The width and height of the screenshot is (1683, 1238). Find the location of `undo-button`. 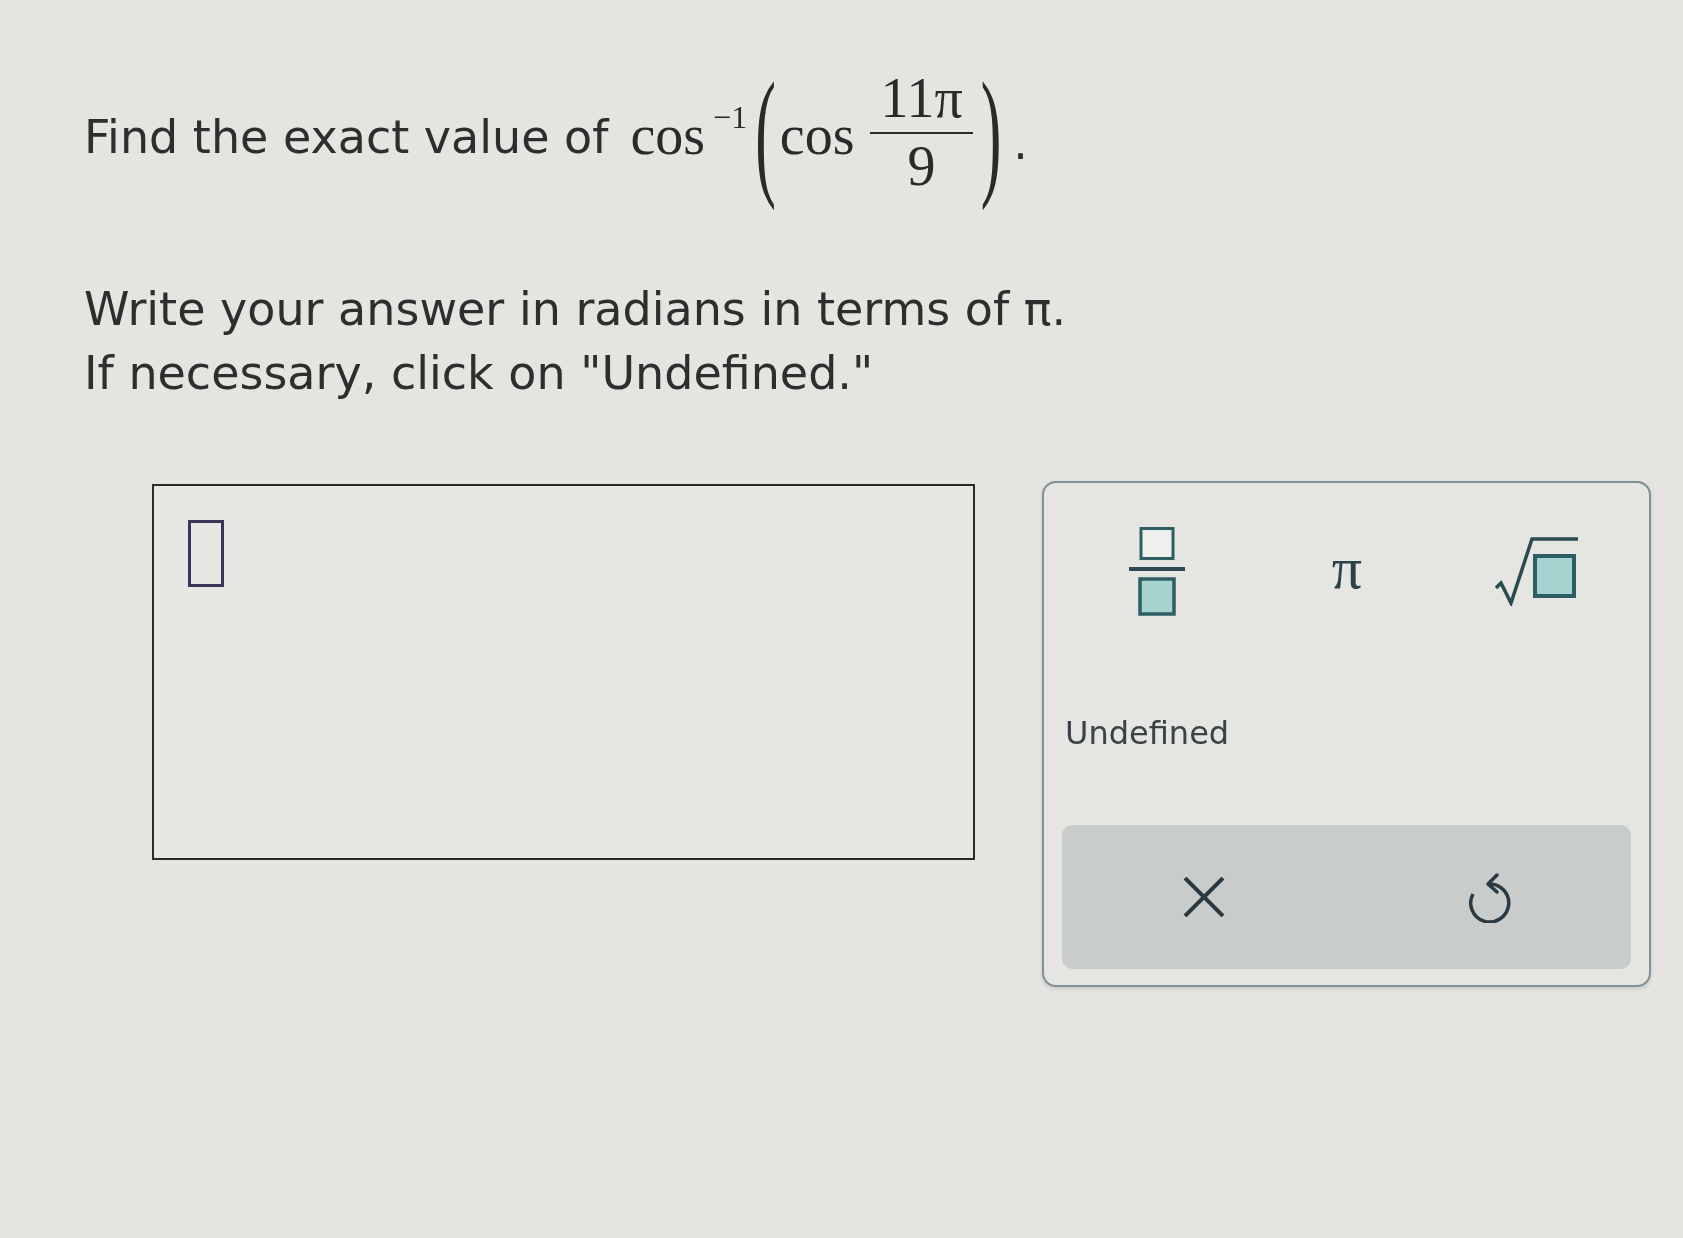

undo-button is located at coordinates (1488, 897).